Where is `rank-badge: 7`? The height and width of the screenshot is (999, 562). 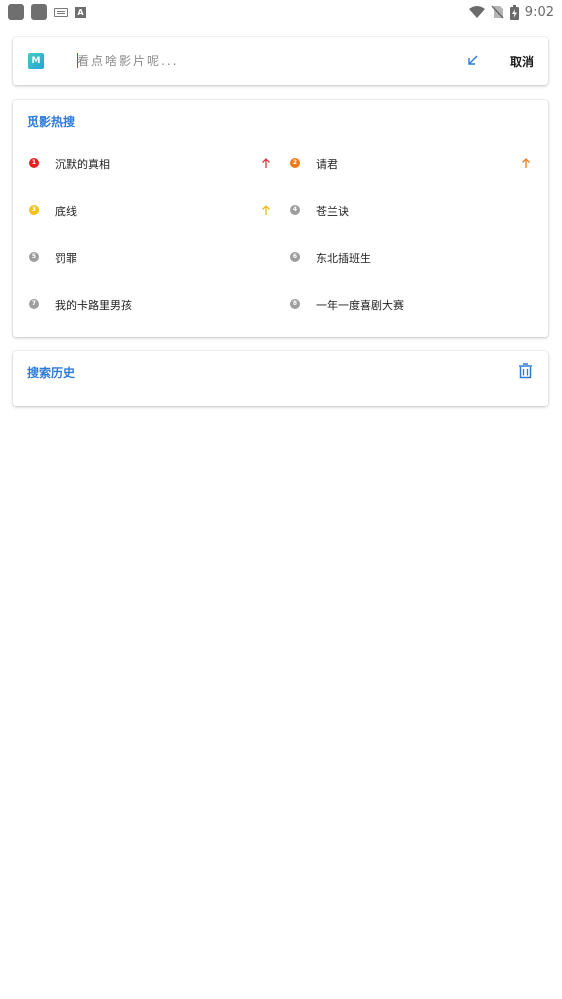
rank-badge: 7 is located at coordinates (34, 304).